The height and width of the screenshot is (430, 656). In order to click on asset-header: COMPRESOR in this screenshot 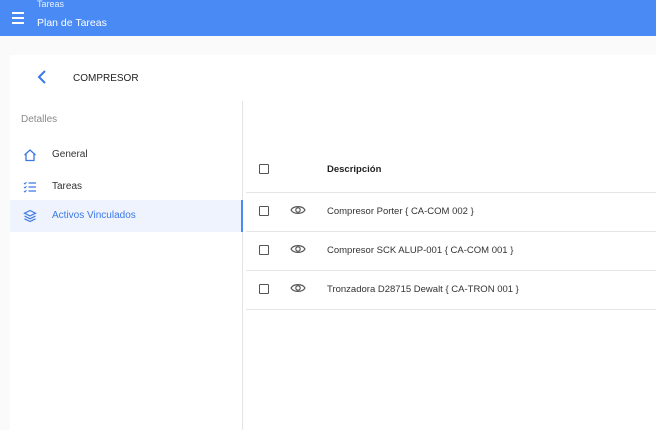, I will do `click(333, 78)`.